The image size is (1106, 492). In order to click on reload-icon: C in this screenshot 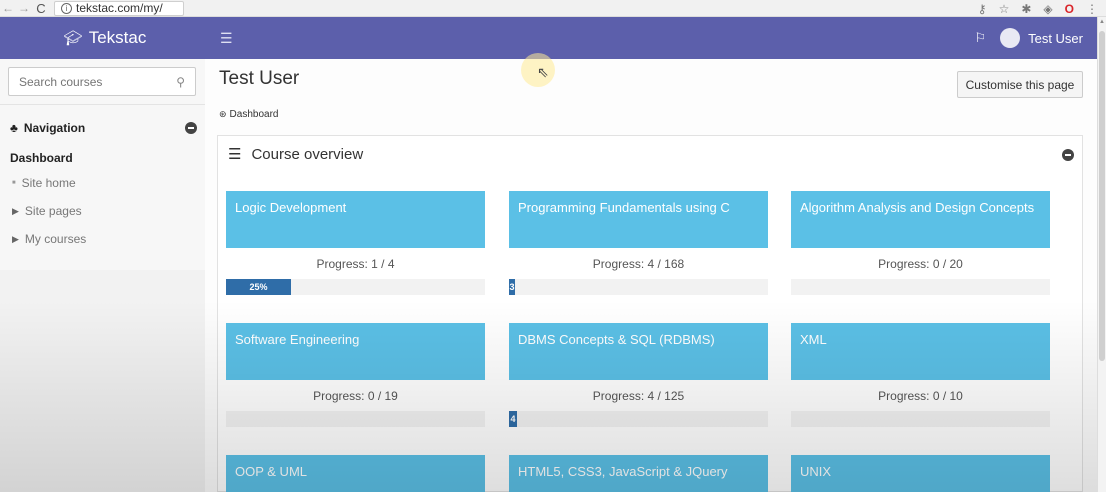, I will do `click(41, 8)`.